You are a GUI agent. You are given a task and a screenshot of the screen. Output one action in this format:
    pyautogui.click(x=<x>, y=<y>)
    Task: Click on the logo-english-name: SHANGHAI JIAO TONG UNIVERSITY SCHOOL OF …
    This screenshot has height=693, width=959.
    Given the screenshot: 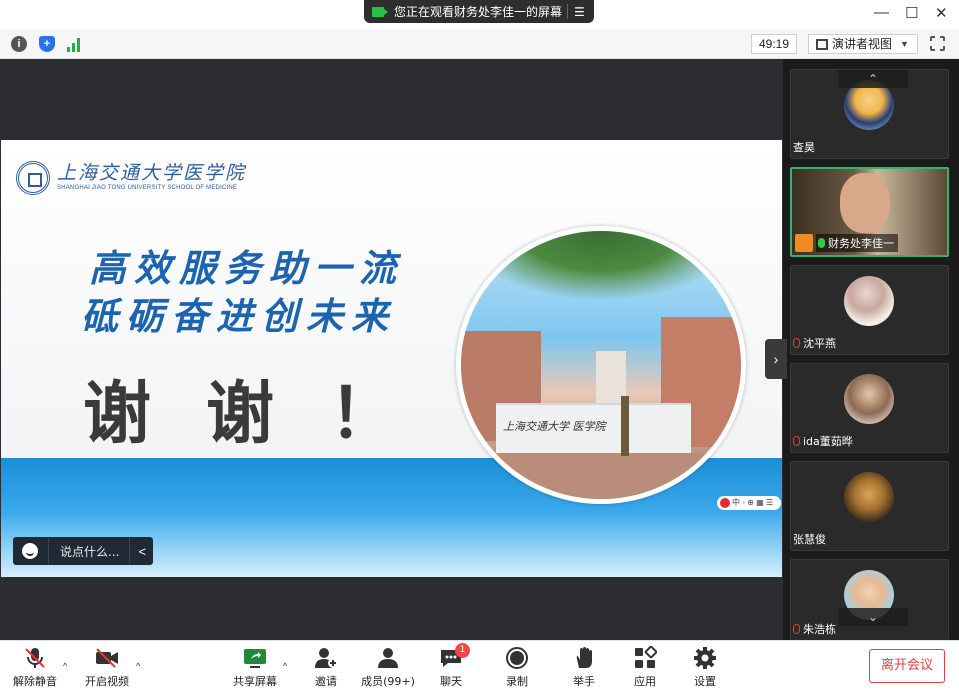 What is the action you would take?
    pyautogui.click(x=147, y=188)
    